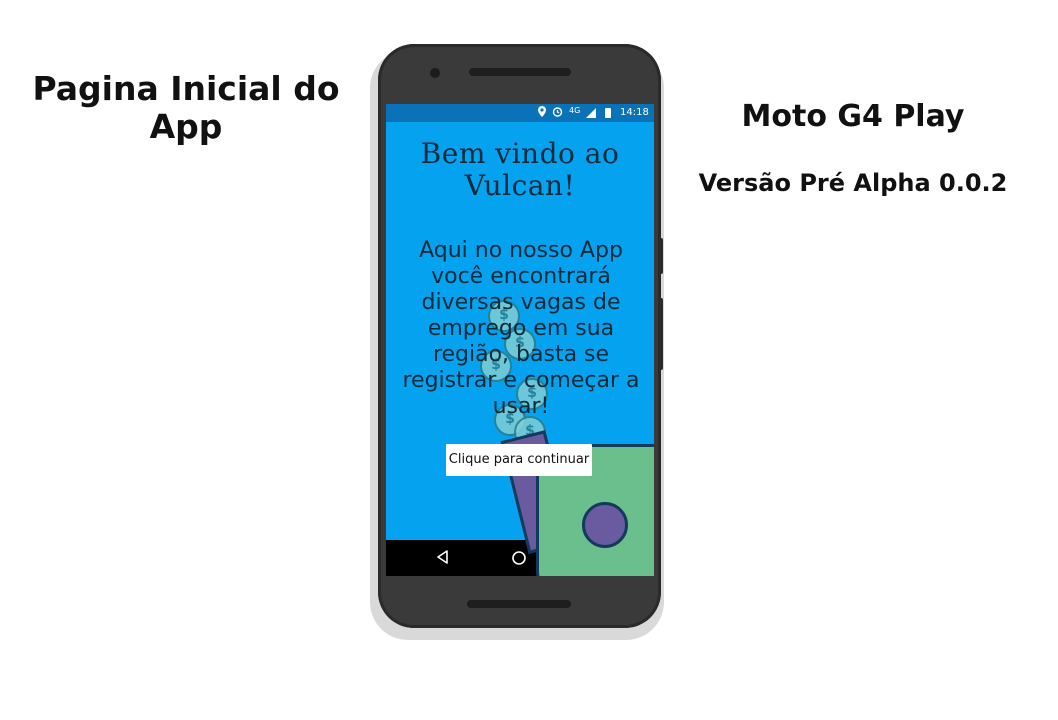 This screenshot has width=1058, height=720. What do you see at coordinates (519, 558) in the screenshot?
I see `home-icon` at bounding box center [519, 558].